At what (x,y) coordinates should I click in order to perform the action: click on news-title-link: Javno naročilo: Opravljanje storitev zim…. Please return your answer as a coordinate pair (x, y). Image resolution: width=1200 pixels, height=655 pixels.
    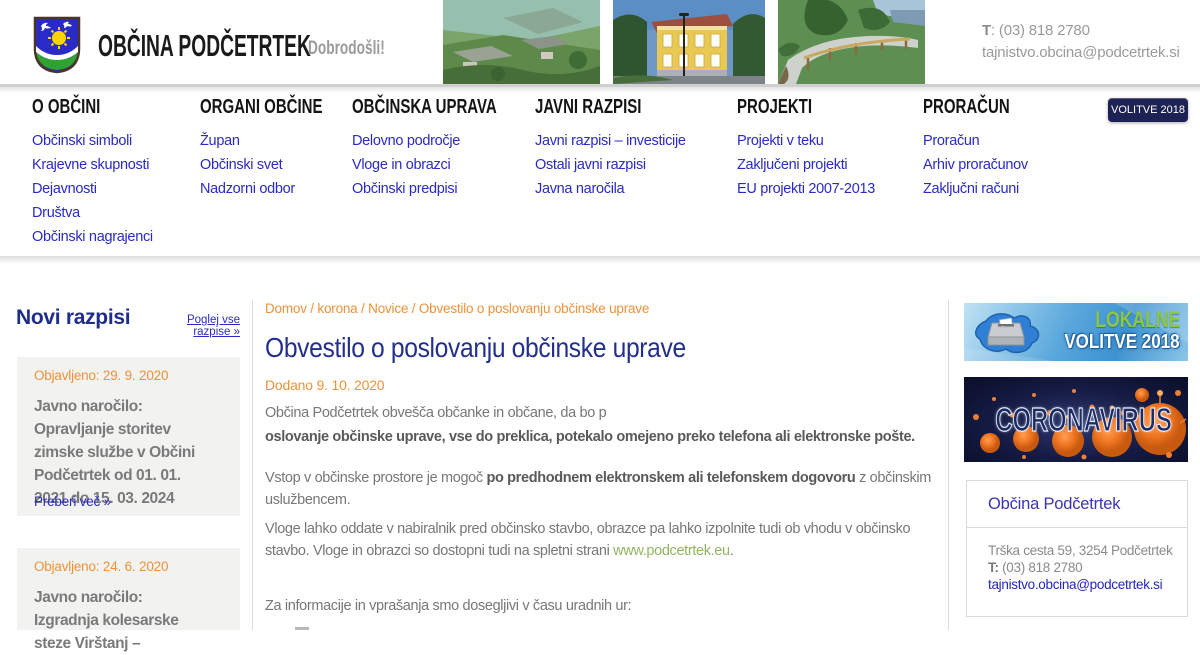
    Looking at the image, I should click on (114, 452).